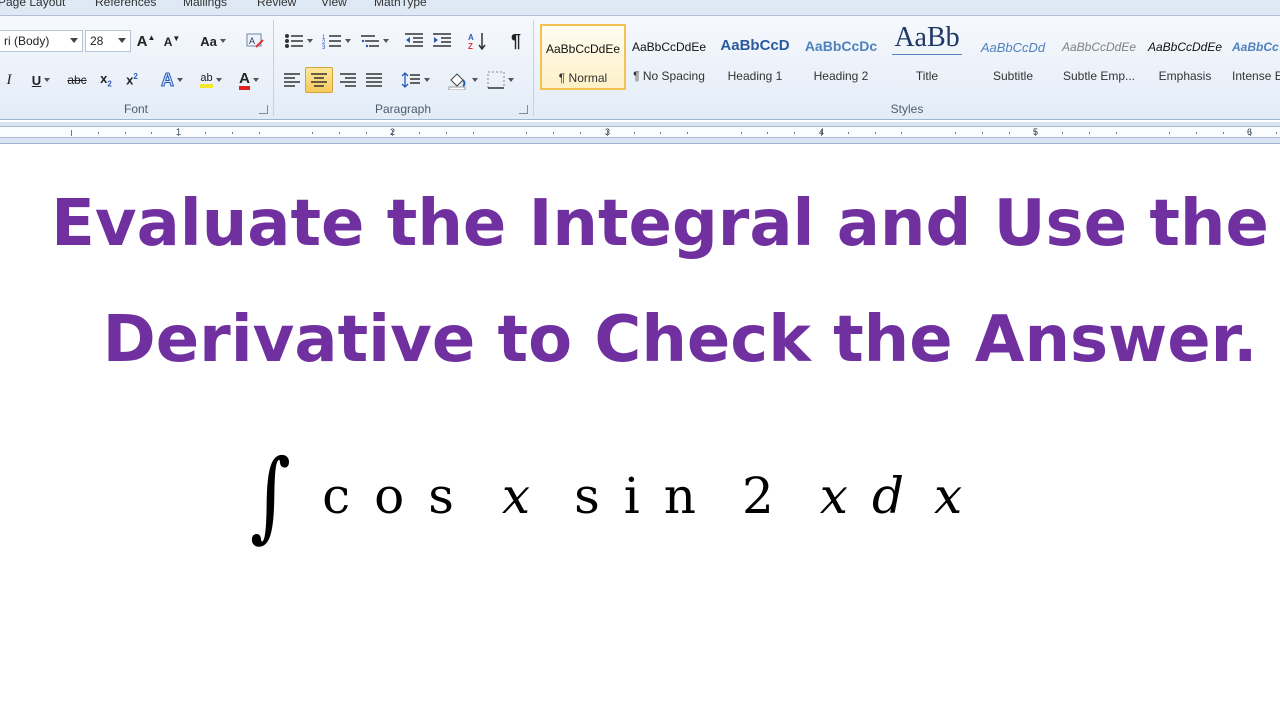 The image size is (1280, 720). Describe the element at coordinates (172, 80) in the screenshot. I see `text-effects-button: A` at that location.